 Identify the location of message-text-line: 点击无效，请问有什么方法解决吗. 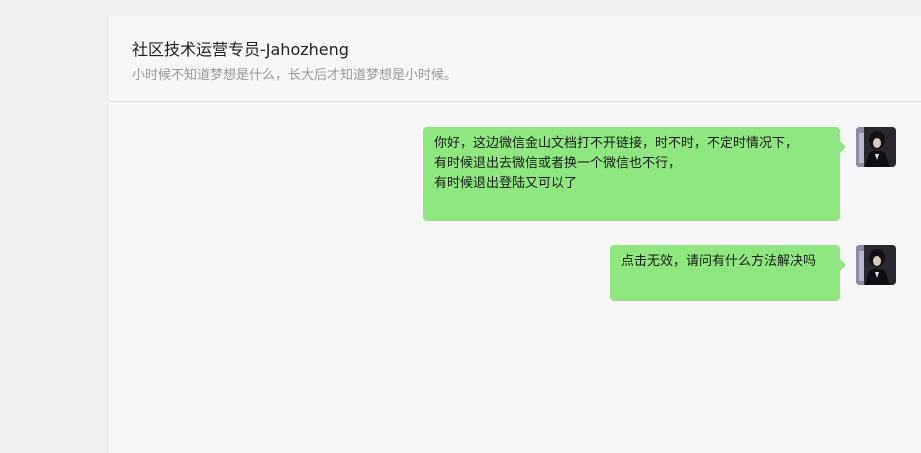
(719, 261).